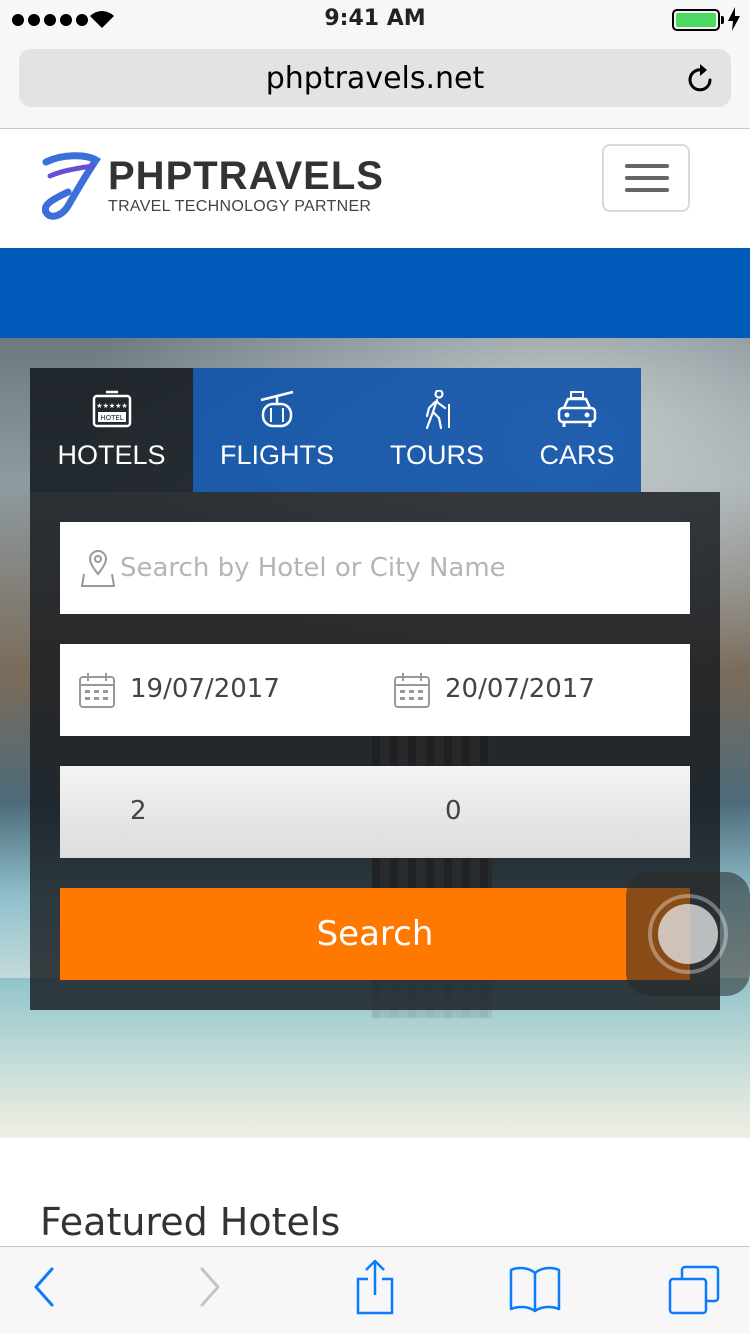 The width and height of the screenshot is (750, 1334). Describe the element at coordinates (694, 1290) in the screenshot. I see `tabs-icon` at that location.